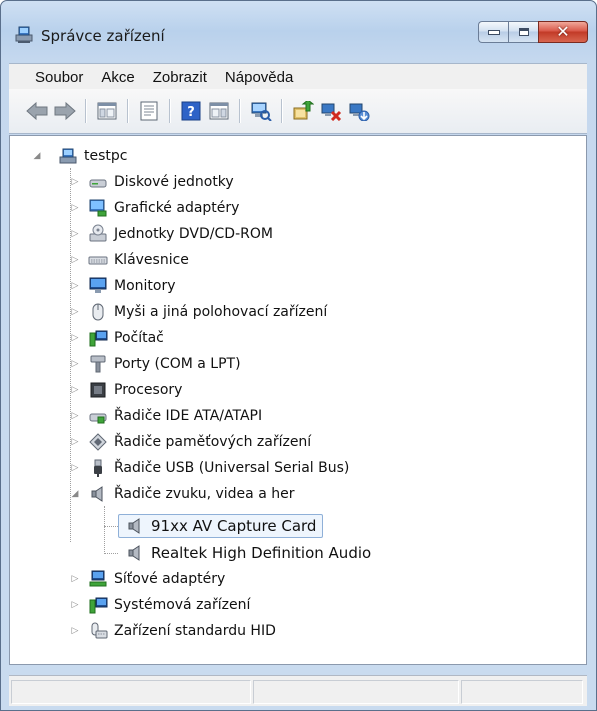 This screenshot has width=597, height=711. What do you see at coordinates (259, 77) in the screenshot?
I see `menu-help: Nápověda` at bounding box center [259, 77].